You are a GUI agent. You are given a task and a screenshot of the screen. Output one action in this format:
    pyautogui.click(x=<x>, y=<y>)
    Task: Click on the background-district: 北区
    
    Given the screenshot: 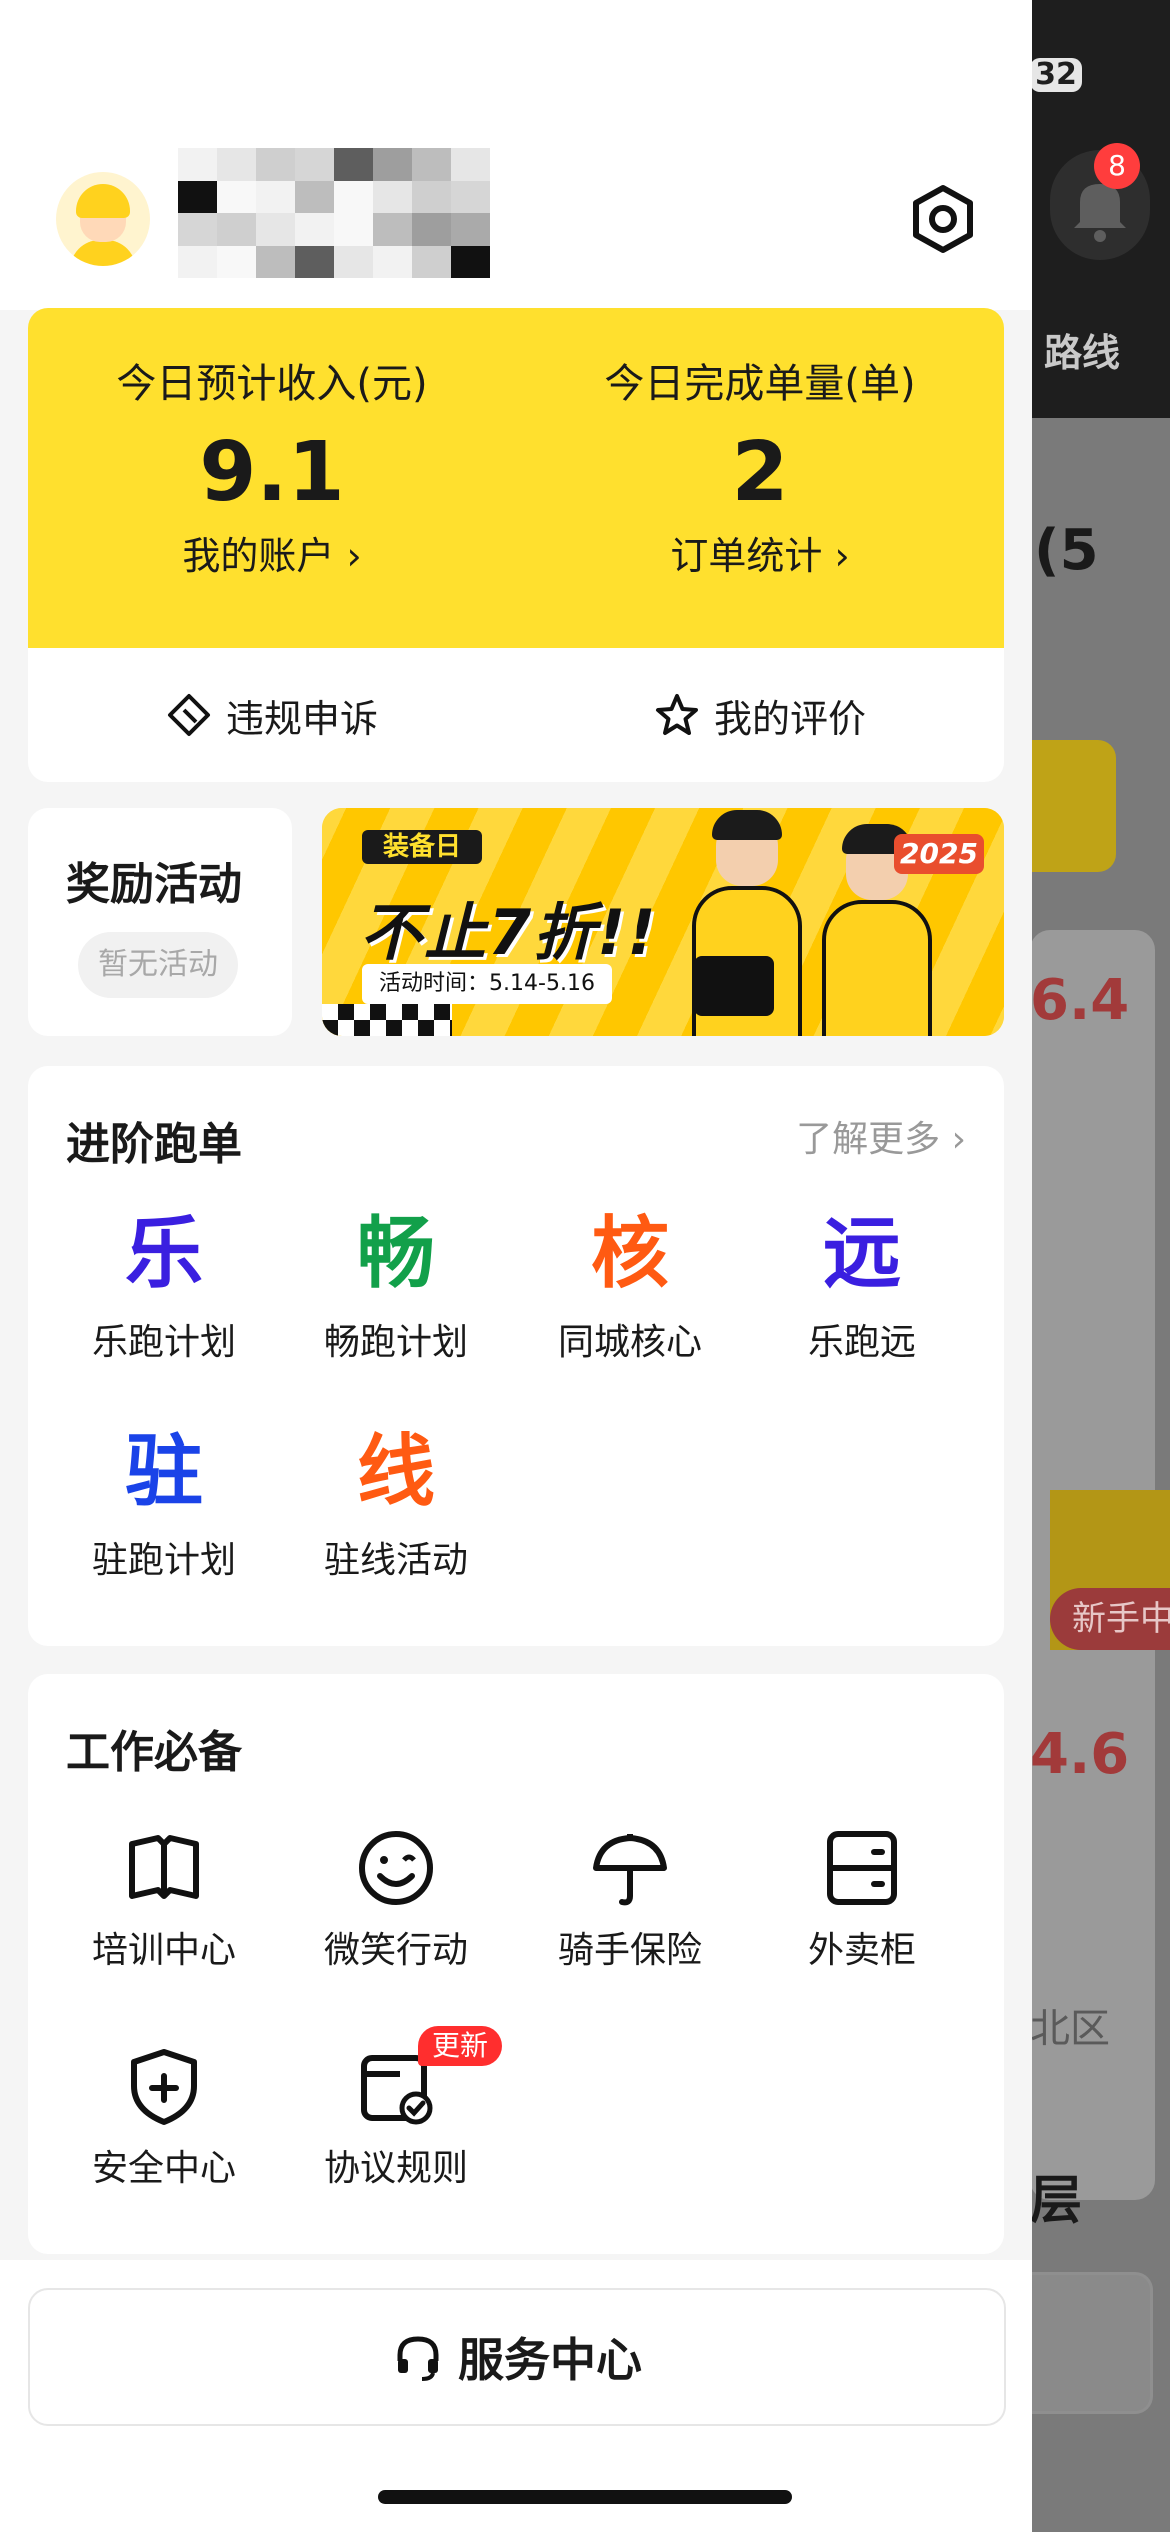 What is the action you would take?
    pyautogui.click(x=1070, y=2029)
    